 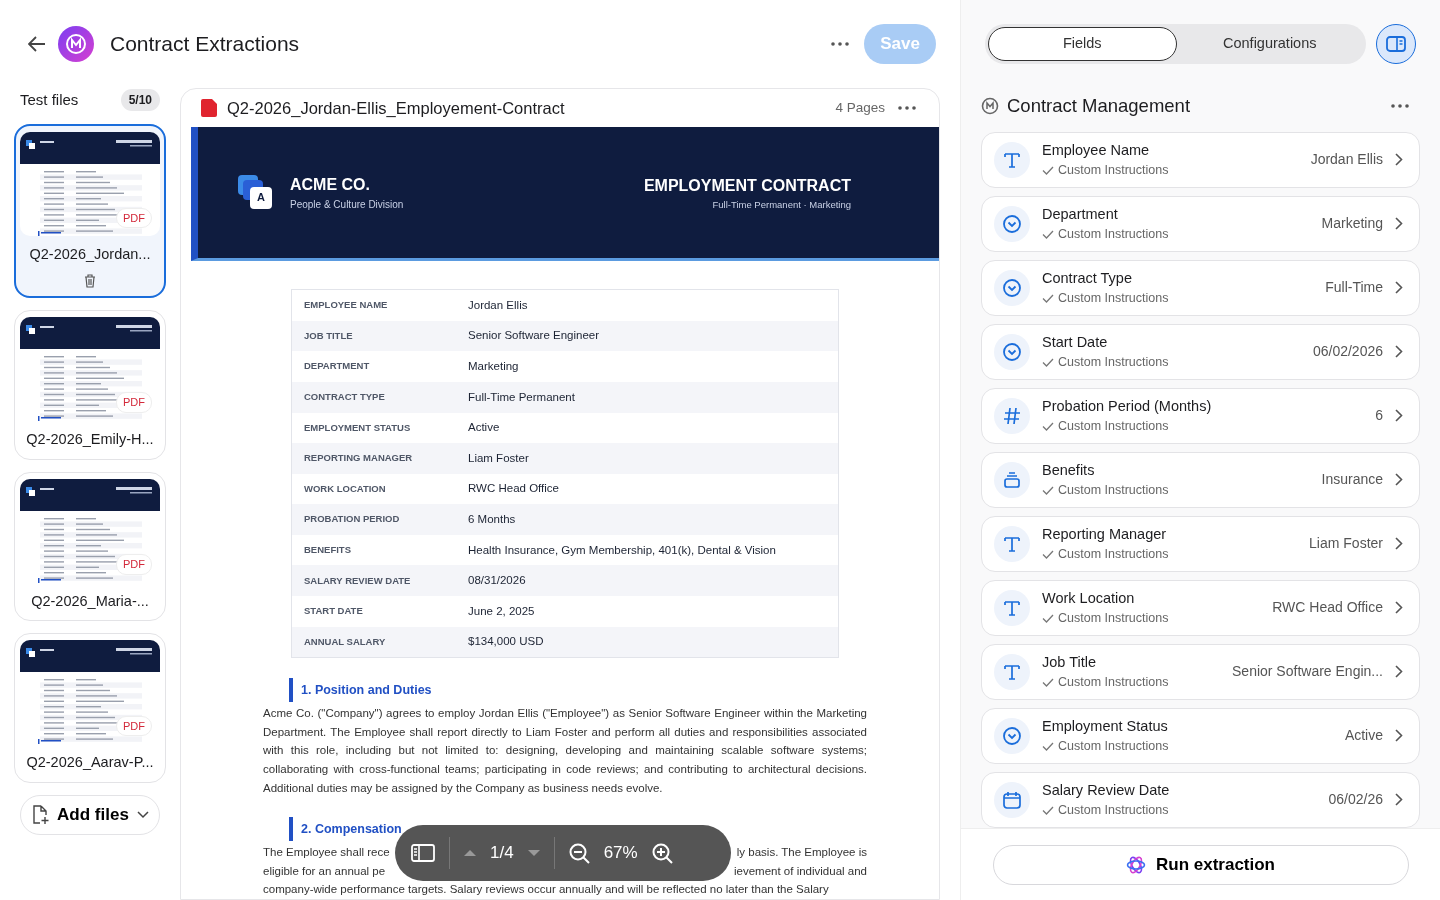 What do you see at coordinates (1087, 278) in the screenshot?
I see `field-name: Contract Type` at bounding box center [1087, 278].